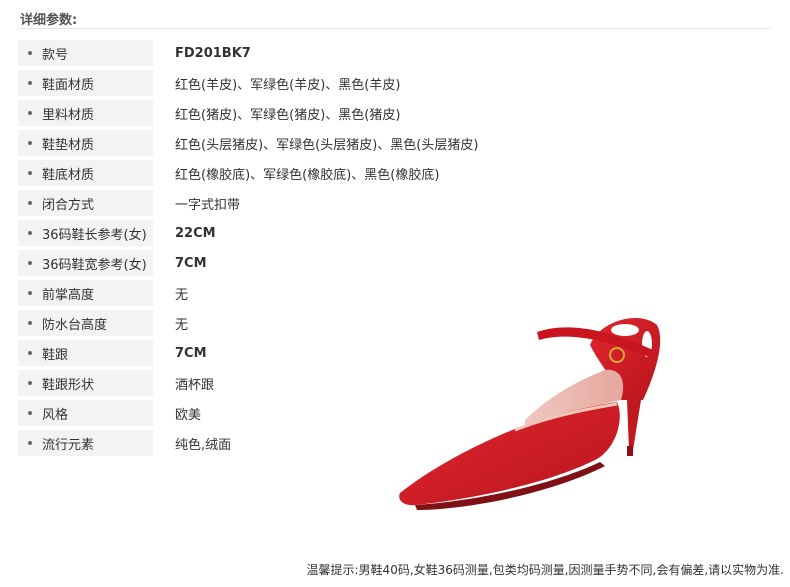  Describe the element at coordinates (68, 85) in the screenshot. I see `spec-label: 鞋面材质` at that location.